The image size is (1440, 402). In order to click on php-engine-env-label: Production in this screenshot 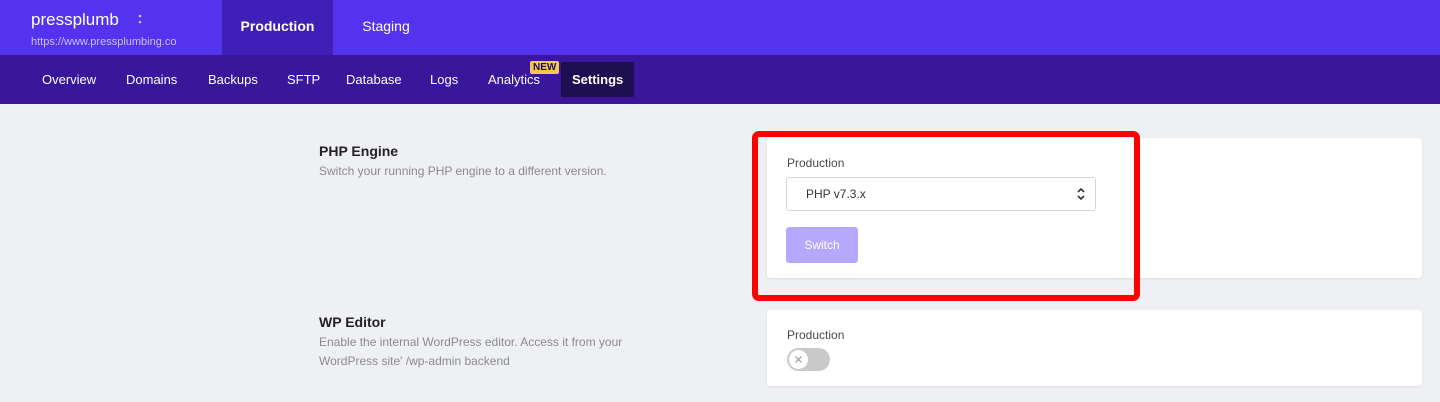, I will do `click(816, 163)`.